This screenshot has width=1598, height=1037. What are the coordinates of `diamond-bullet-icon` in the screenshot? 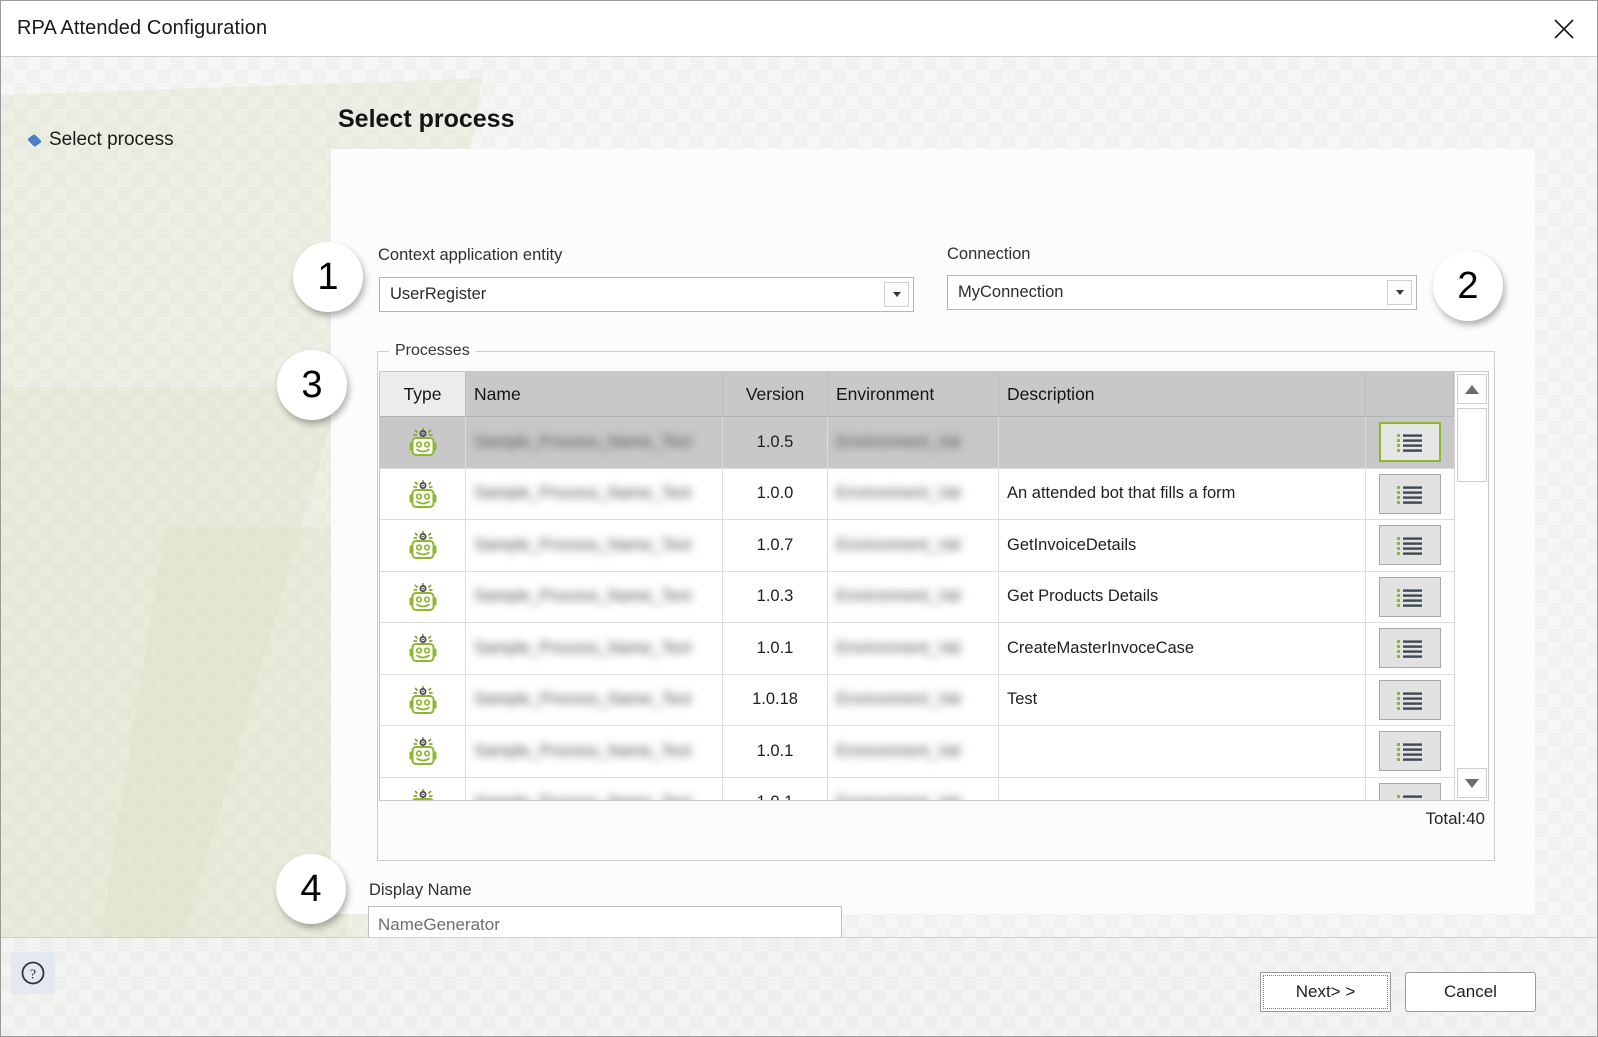 It's located at (34, 140).